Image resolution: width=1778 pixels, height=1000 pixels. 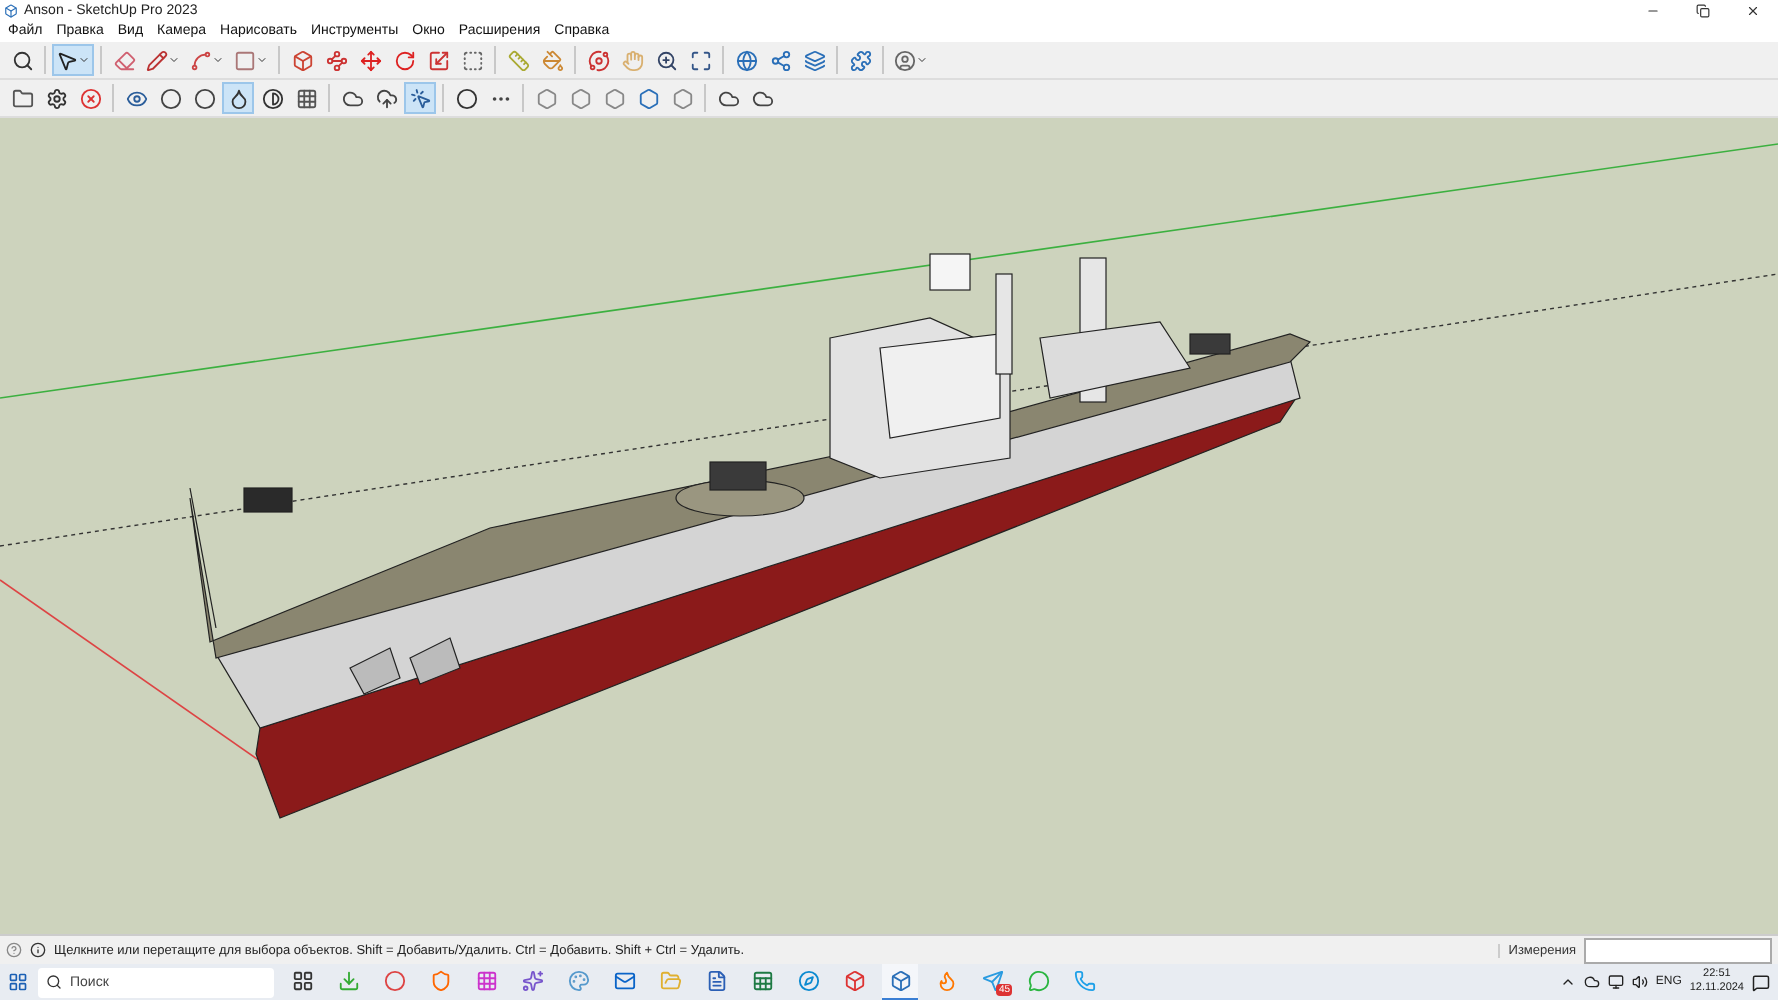 I want to click on start-icon, so click(x=18, y=982).